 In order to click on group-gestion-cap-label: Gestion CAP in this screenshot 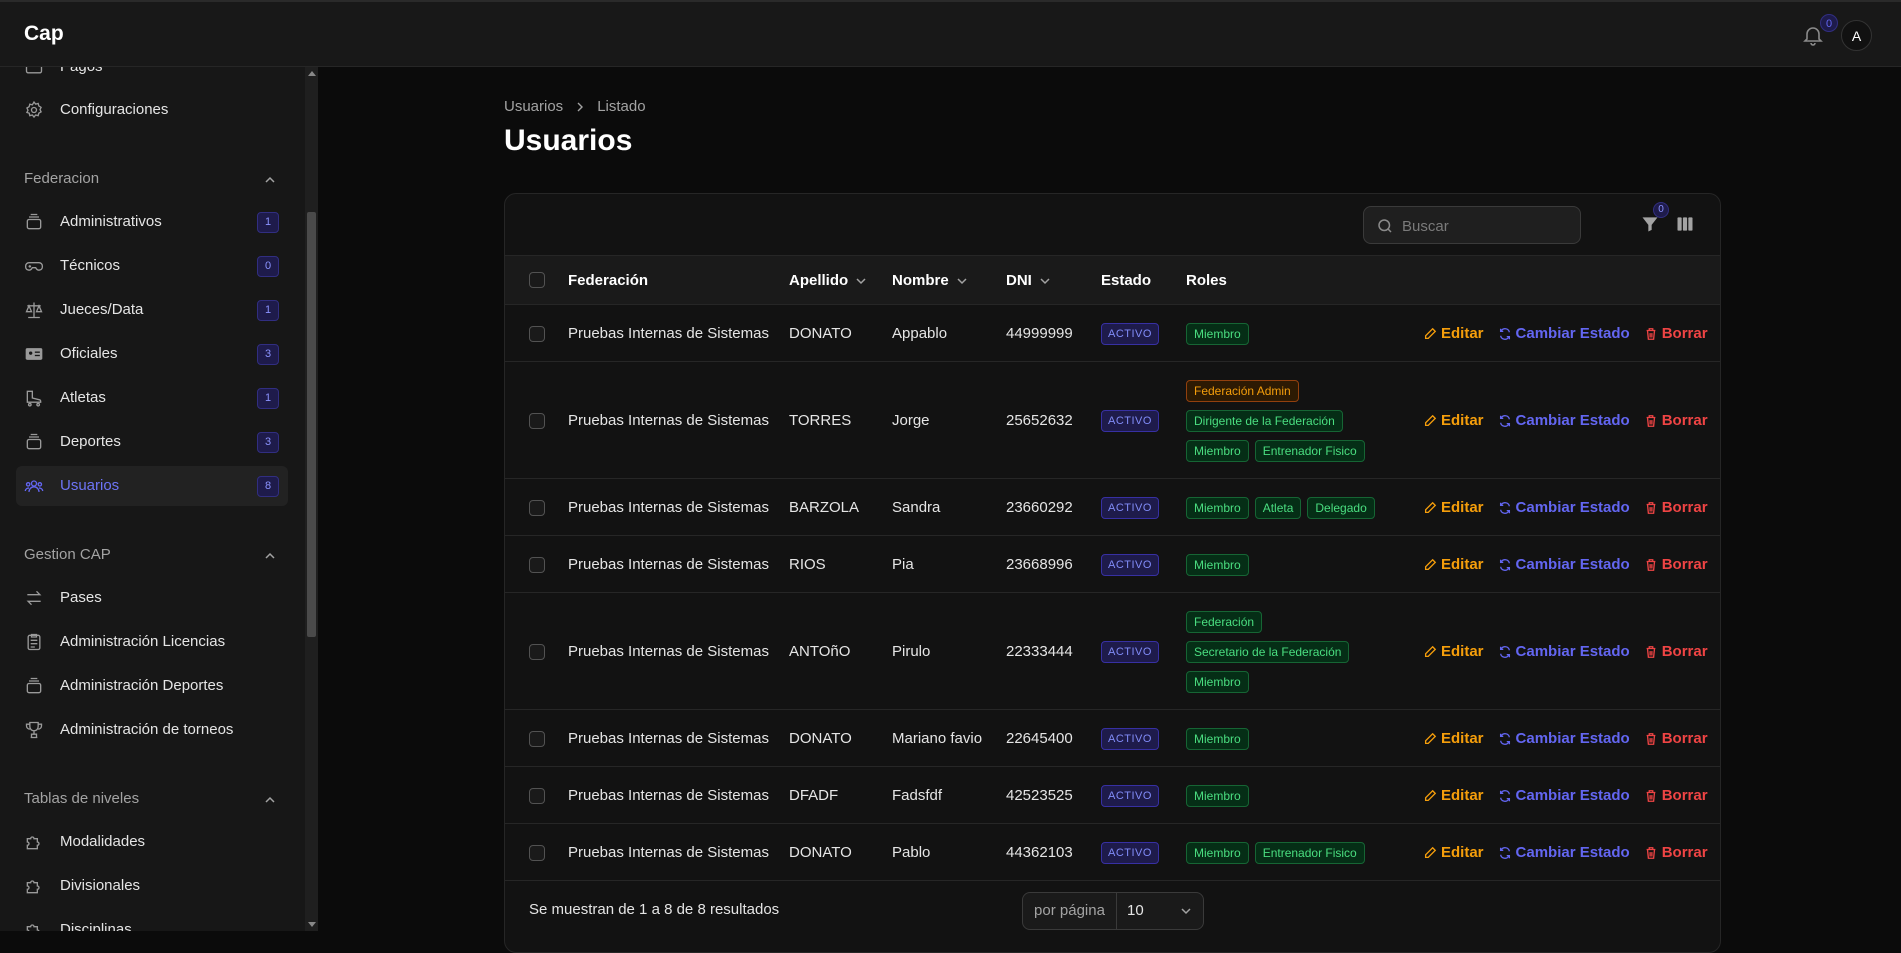, I will do `click(67, 554)`.